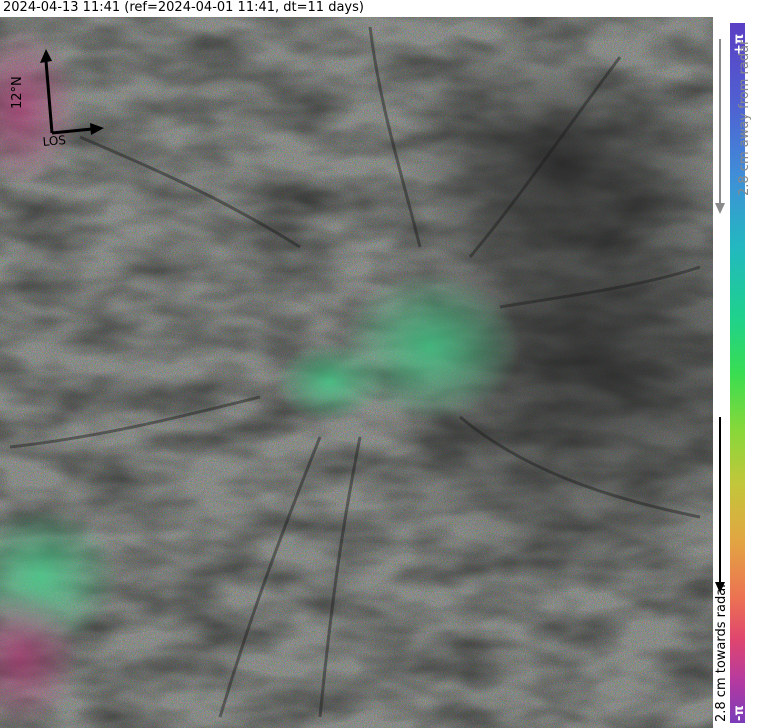  What do you see at coordinates (54, 140) in the screenshot?
I see `los-label: LOS` at bounding box center [54, 140].